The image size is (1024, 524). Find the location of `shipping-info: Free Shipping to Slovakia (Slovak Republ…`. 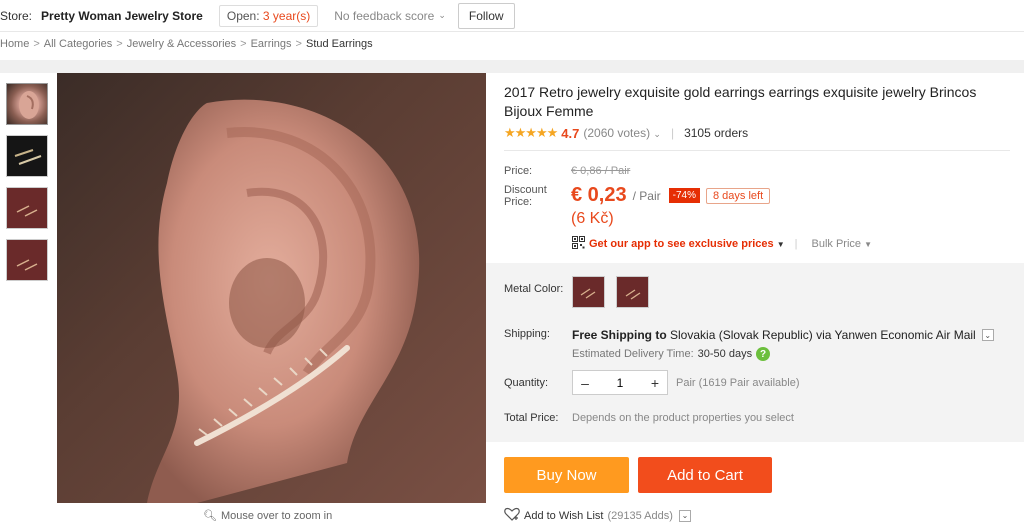

shipping-info: Free Shipping to Slovakia (Slovak Republ… is located at coordinates (783, 335).